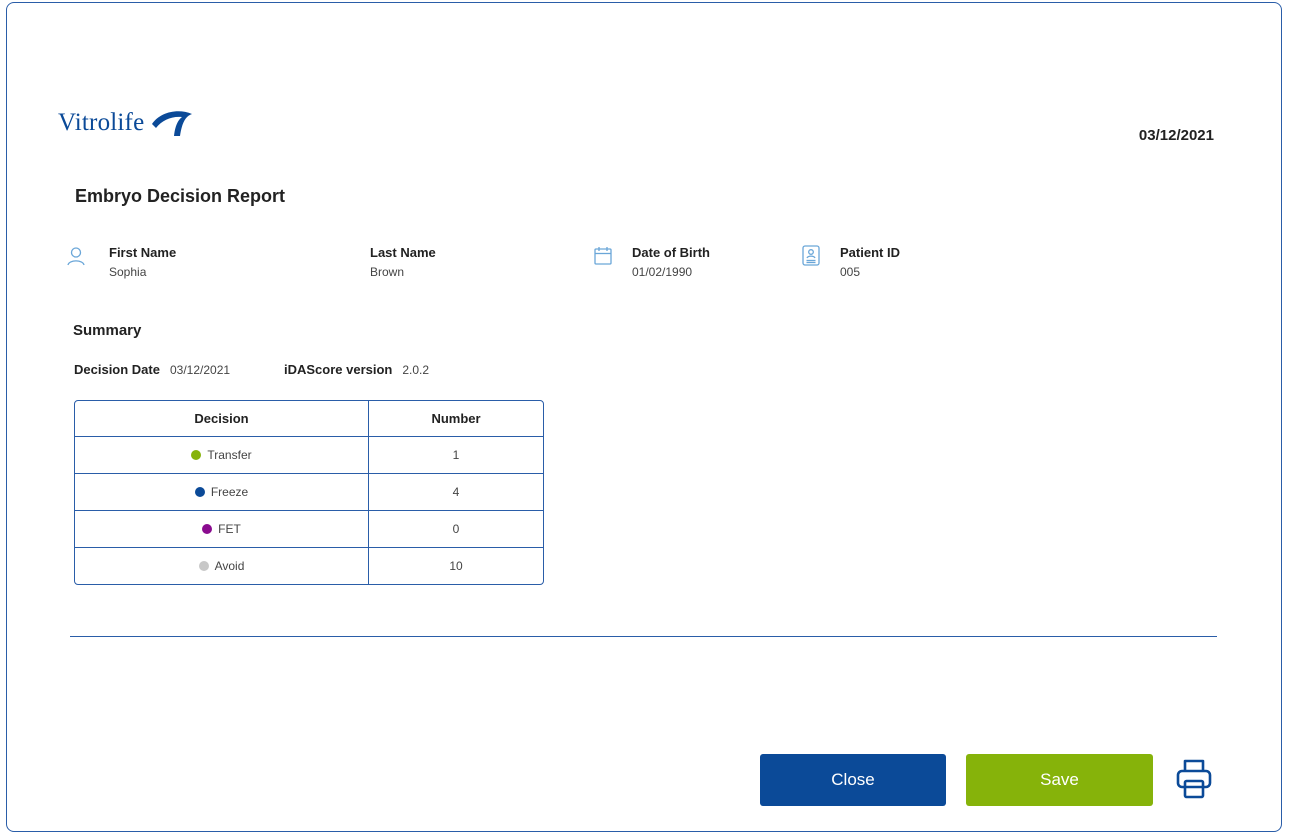 The height and width of the screenshot is (832, 1289). Describe the element at coordinates (207, 529) in the screenshot. I see `fet-dot-icon` at that location.